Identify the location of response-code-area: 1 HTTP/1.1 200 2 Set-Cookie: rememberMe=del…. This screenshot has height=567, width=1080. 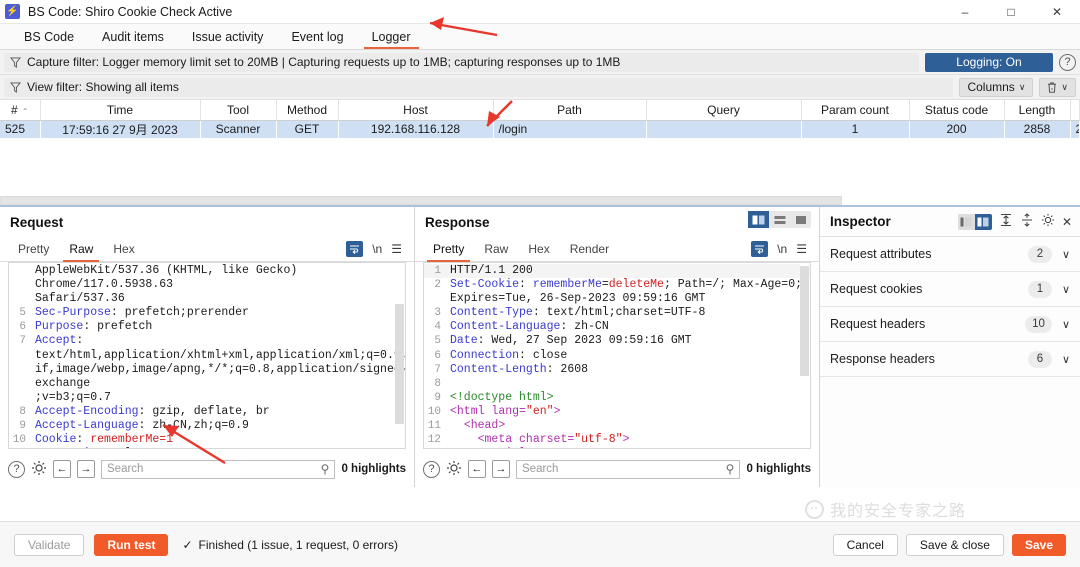
(617, 355).